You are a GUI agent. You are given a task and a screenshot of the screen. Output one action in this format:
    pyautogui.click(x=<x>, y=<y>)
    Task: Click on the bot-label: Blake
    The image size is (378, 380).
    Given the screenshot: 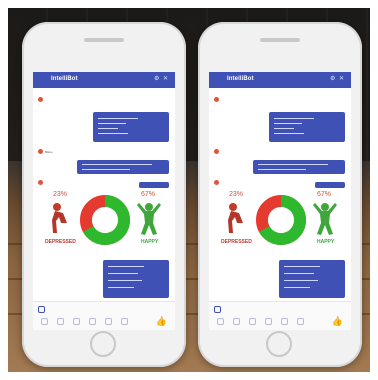 What is the action you would take?
    pyautogui.click(x=49, y=152)
    